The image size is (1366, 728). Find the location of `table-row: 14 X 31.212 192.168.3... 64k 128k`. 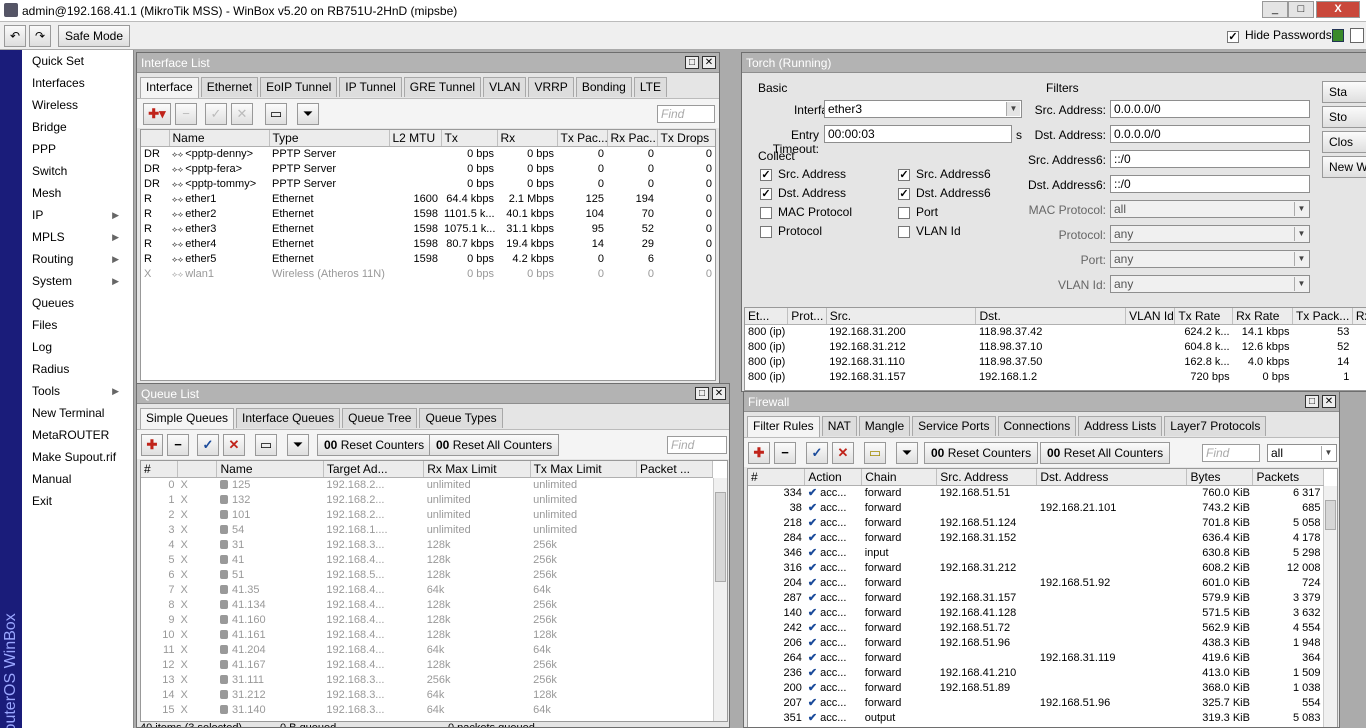

table-row: 14 X 31.212 192.168.3... 64k 128k is located at coordinates (427, 695).